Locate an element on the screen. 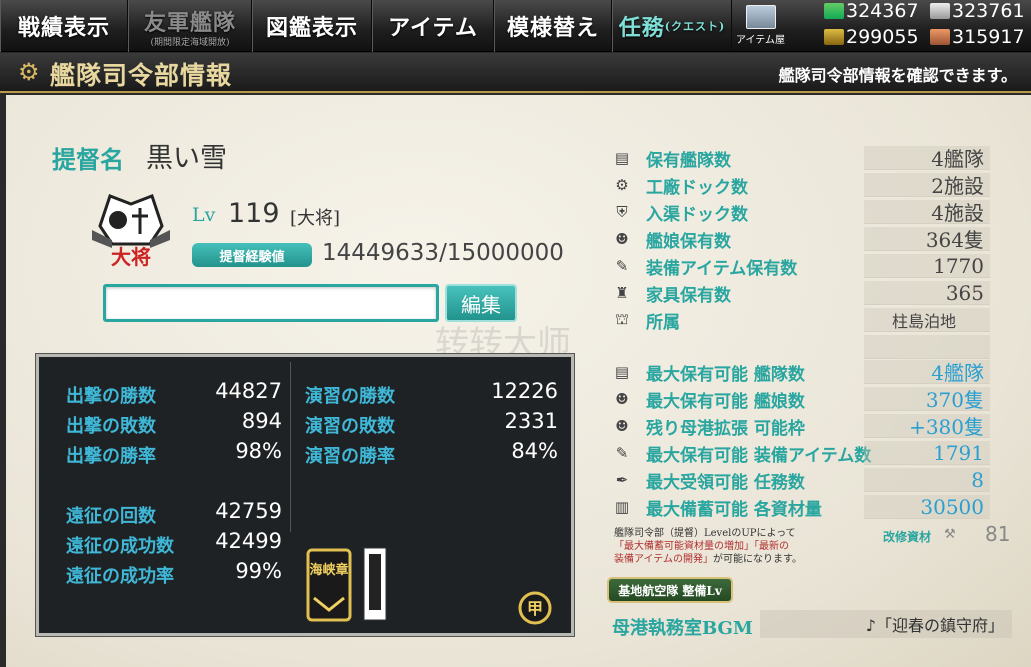 The height and width of the screenshot is (667, 1031). info-value: 365 is located at coordinates (927, 293).